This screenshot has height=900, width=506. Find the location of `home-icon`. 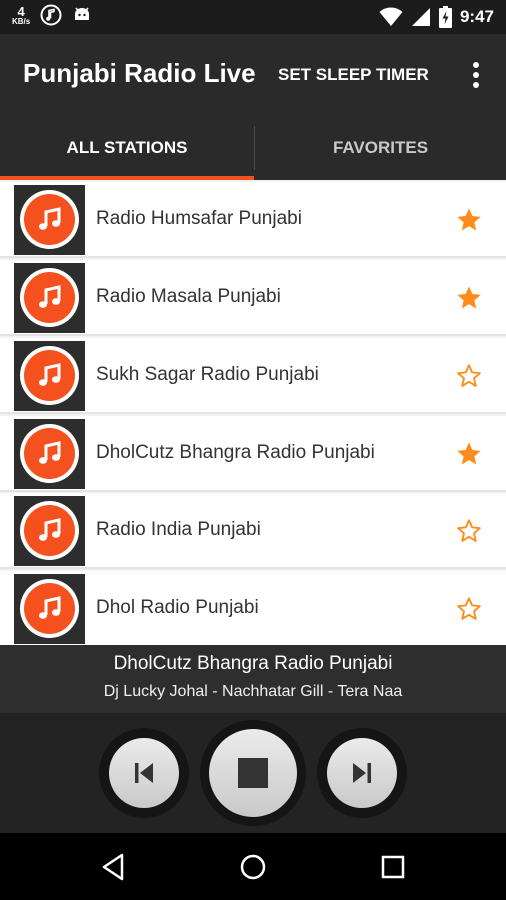

home-icon is located at coordinates (253, 867).